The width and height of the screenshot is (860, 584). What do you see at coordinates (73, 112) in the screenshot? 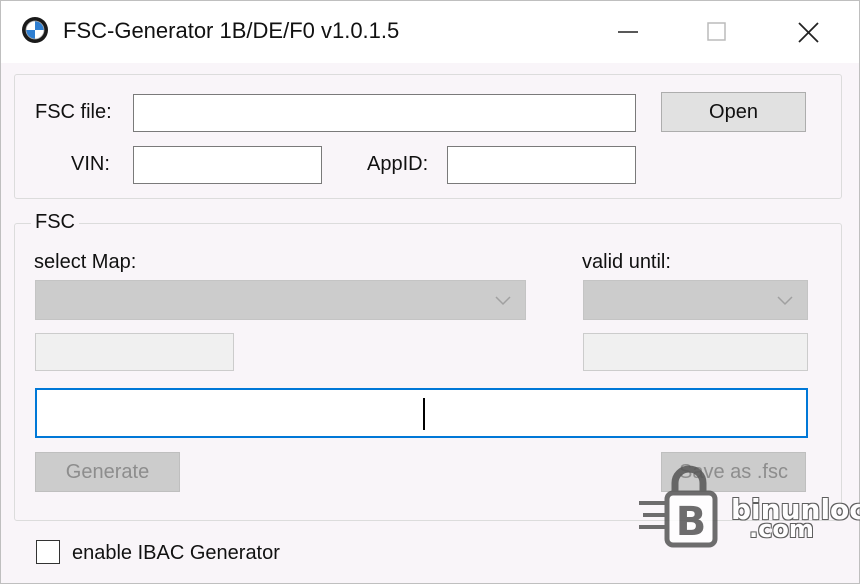
I see `fsc-file-label: FSC file:` at bounding box center [73, 112].